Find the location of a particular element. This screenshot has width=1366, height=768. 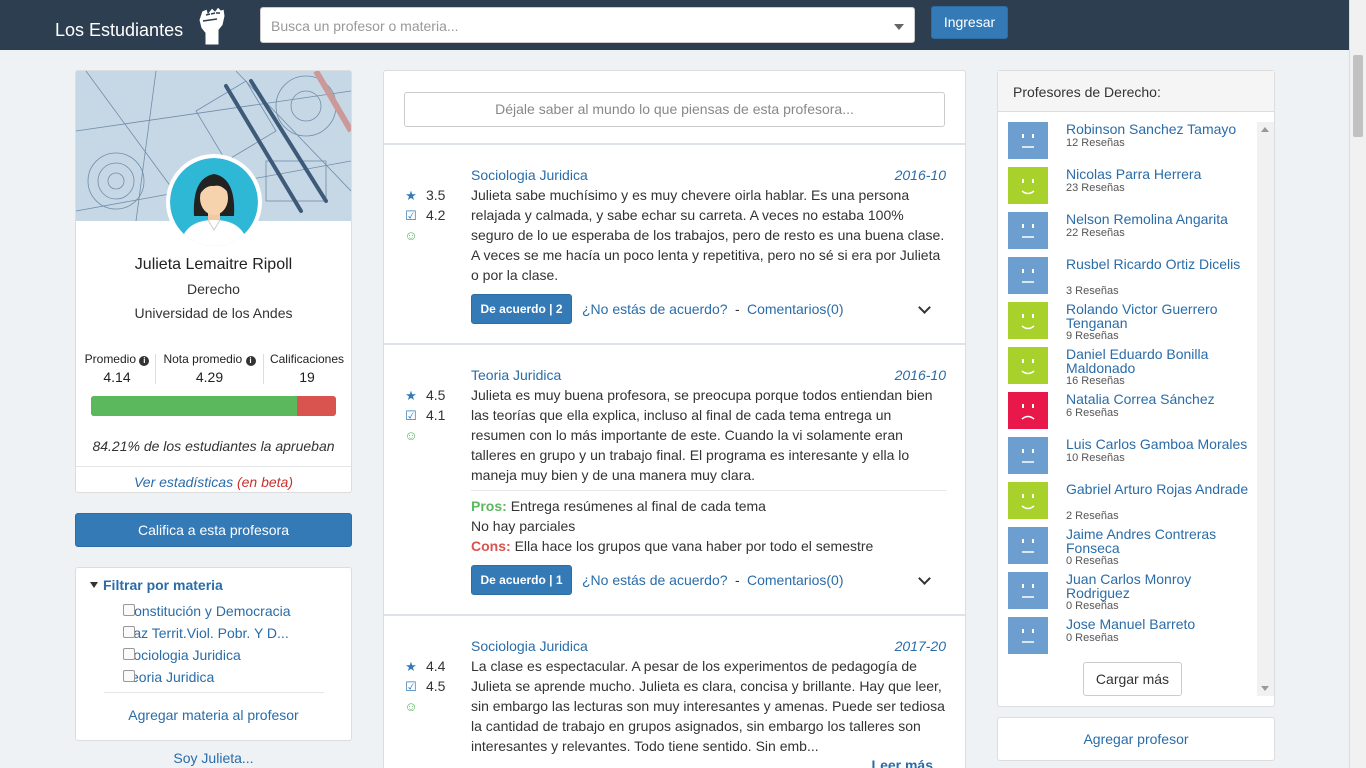

professor-name-link: Nicolas Parra Herrera is located at coordinates (1161, 174).